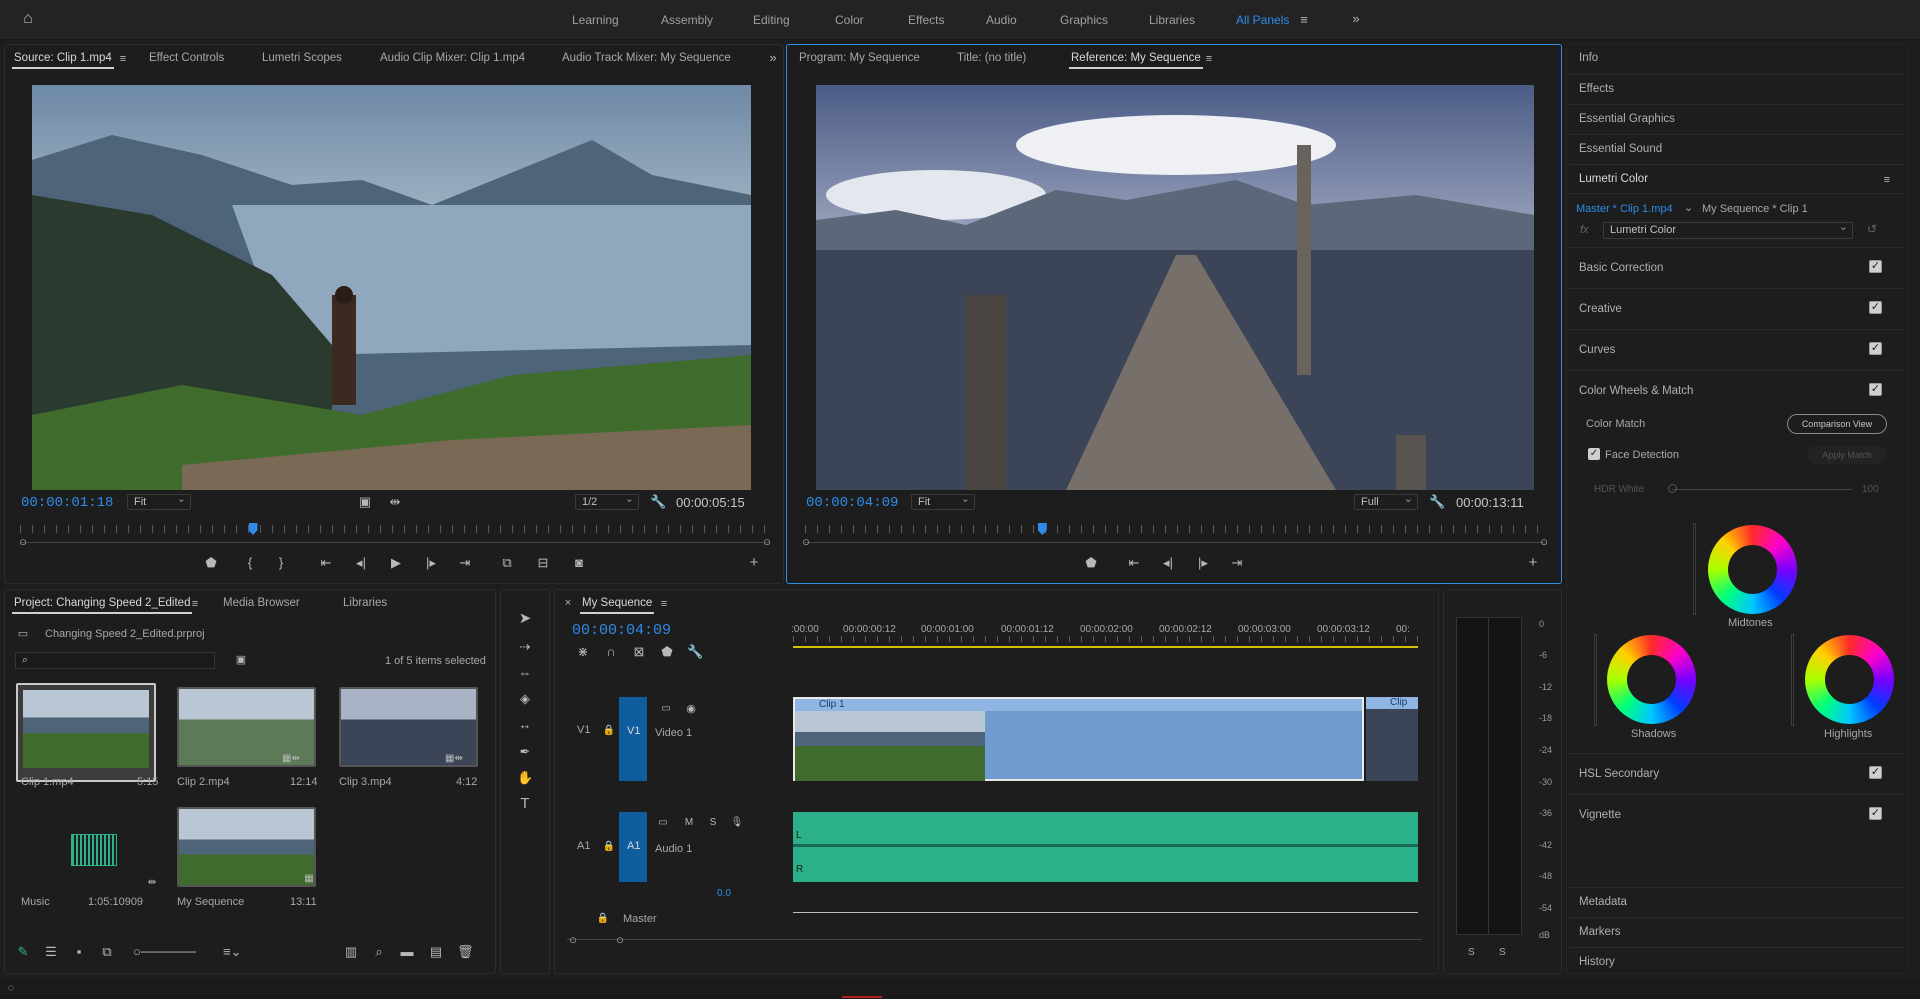 This screenshot has height=999, width=1920. Describe the element at coordinates (666, 709) in the screenshot. I see `film-icon: ▭` at that location.